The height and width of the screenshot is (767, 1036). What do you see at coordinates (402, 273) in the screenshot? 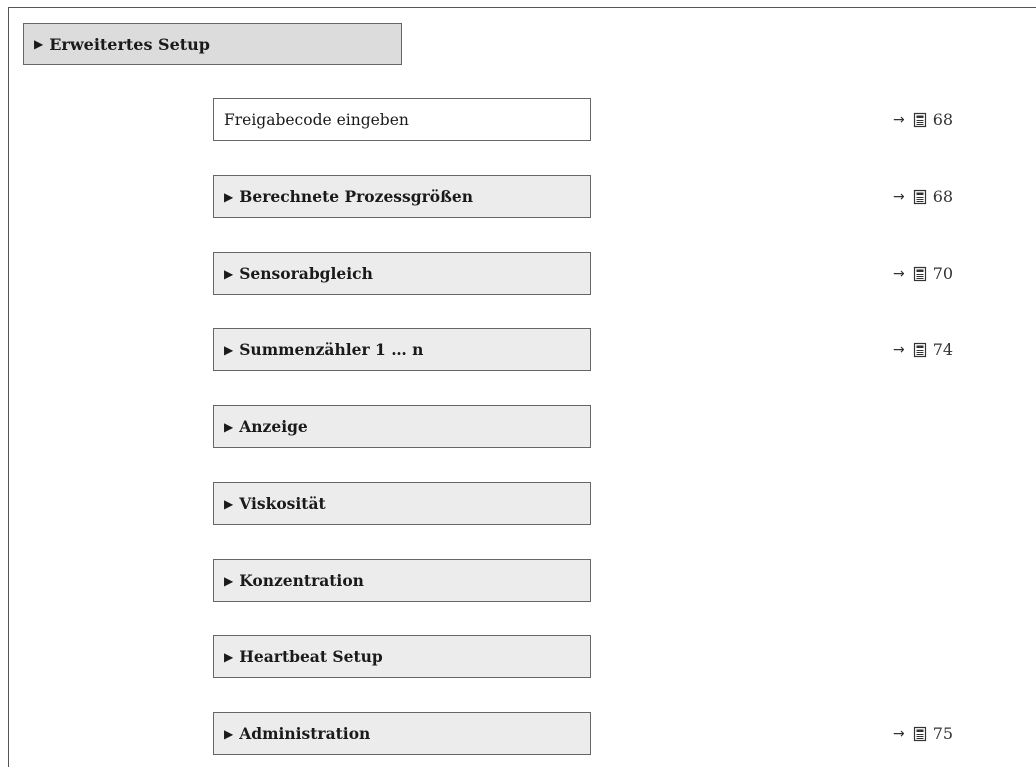
I see `submenu-sensorabgleich: ▶ Sensorabgleich` at bounding box center [402, 273].